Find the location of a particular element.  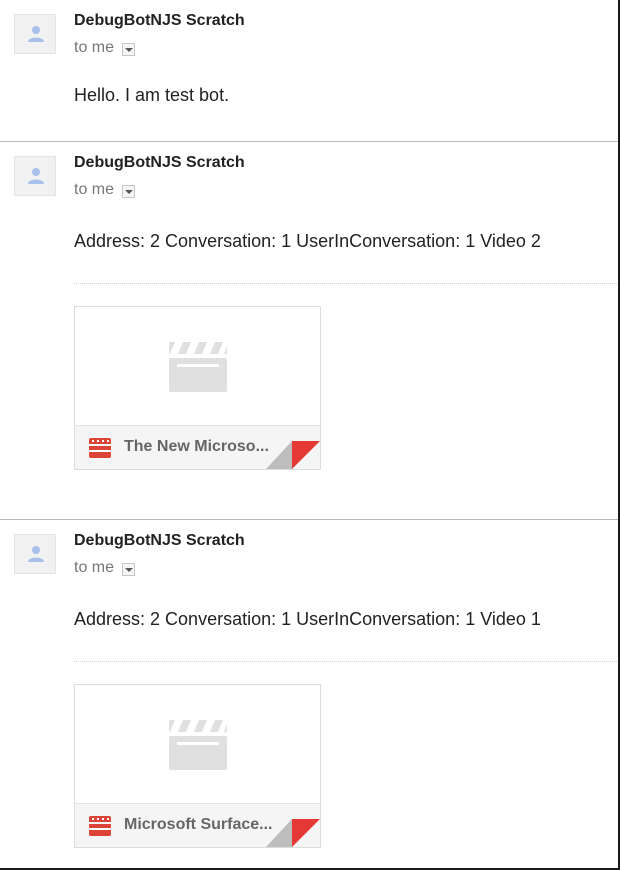

message-body: Hello. I am test bot. is located at coordinates (152, 95).